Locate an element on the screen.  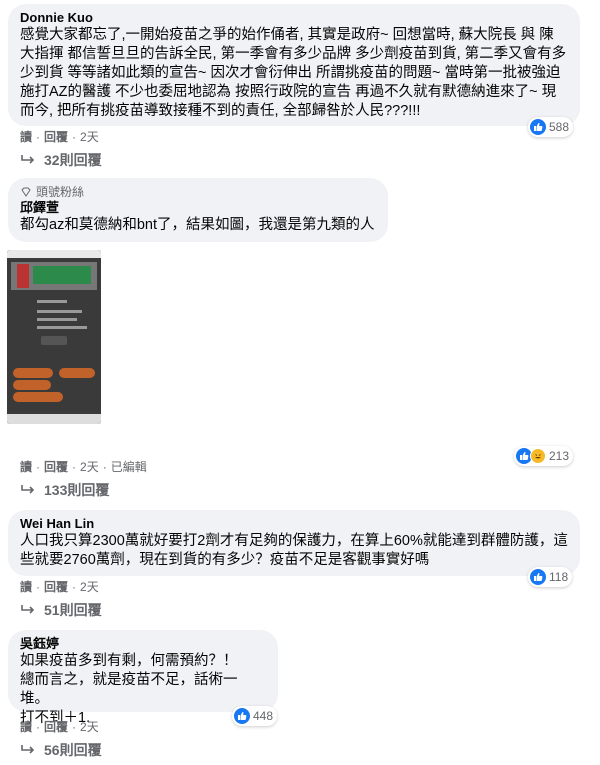
replies-count: 56則回覆 is located at coordinates (73, 750).